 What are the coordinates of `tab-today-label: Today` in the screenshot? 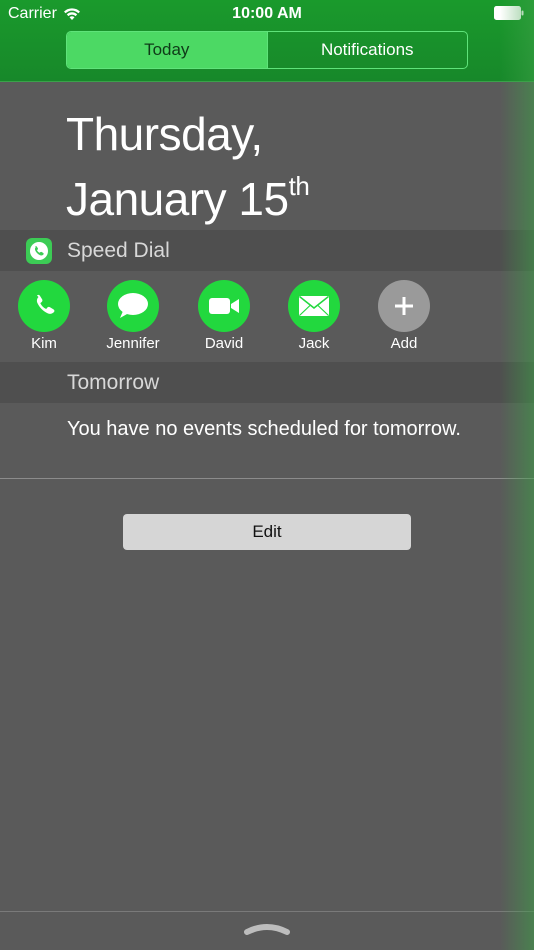 It's located at (167, 49).